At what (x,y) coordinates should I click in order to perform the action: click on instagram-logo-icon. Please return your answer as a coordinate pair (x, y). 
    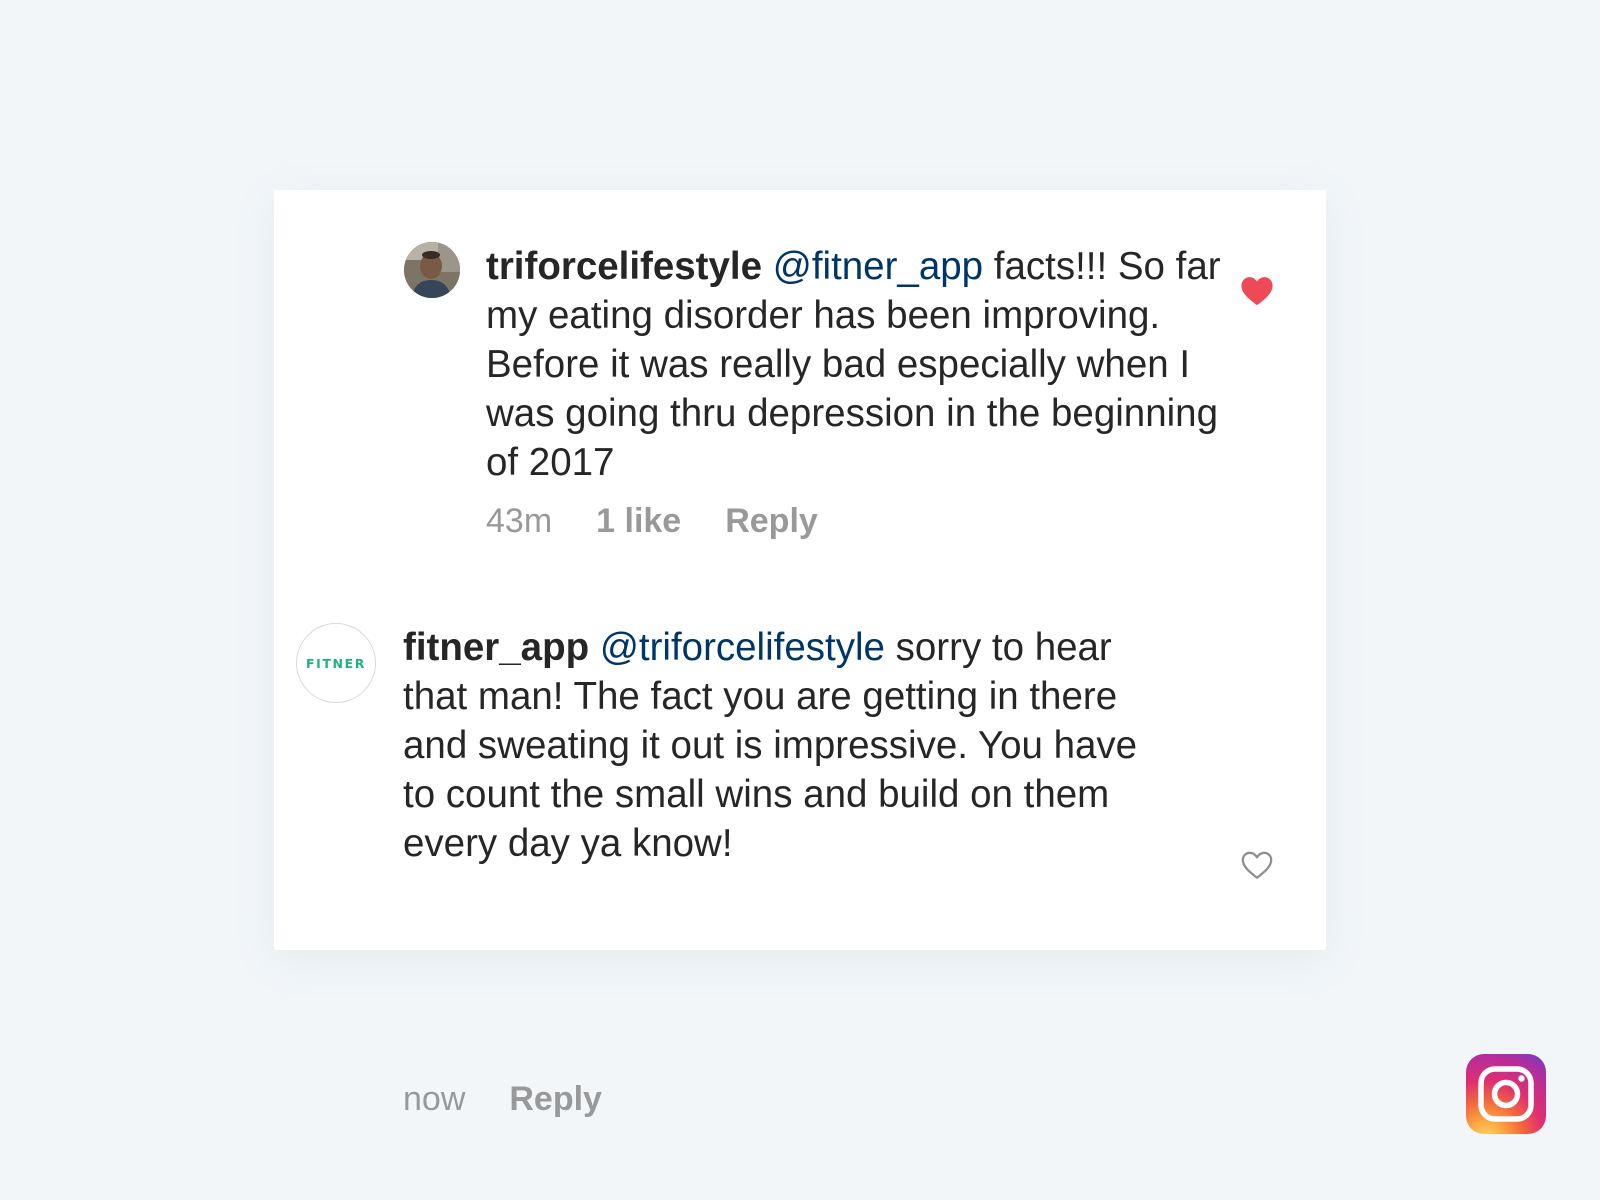
    Looking at the image, I should click on (1506, 1094).